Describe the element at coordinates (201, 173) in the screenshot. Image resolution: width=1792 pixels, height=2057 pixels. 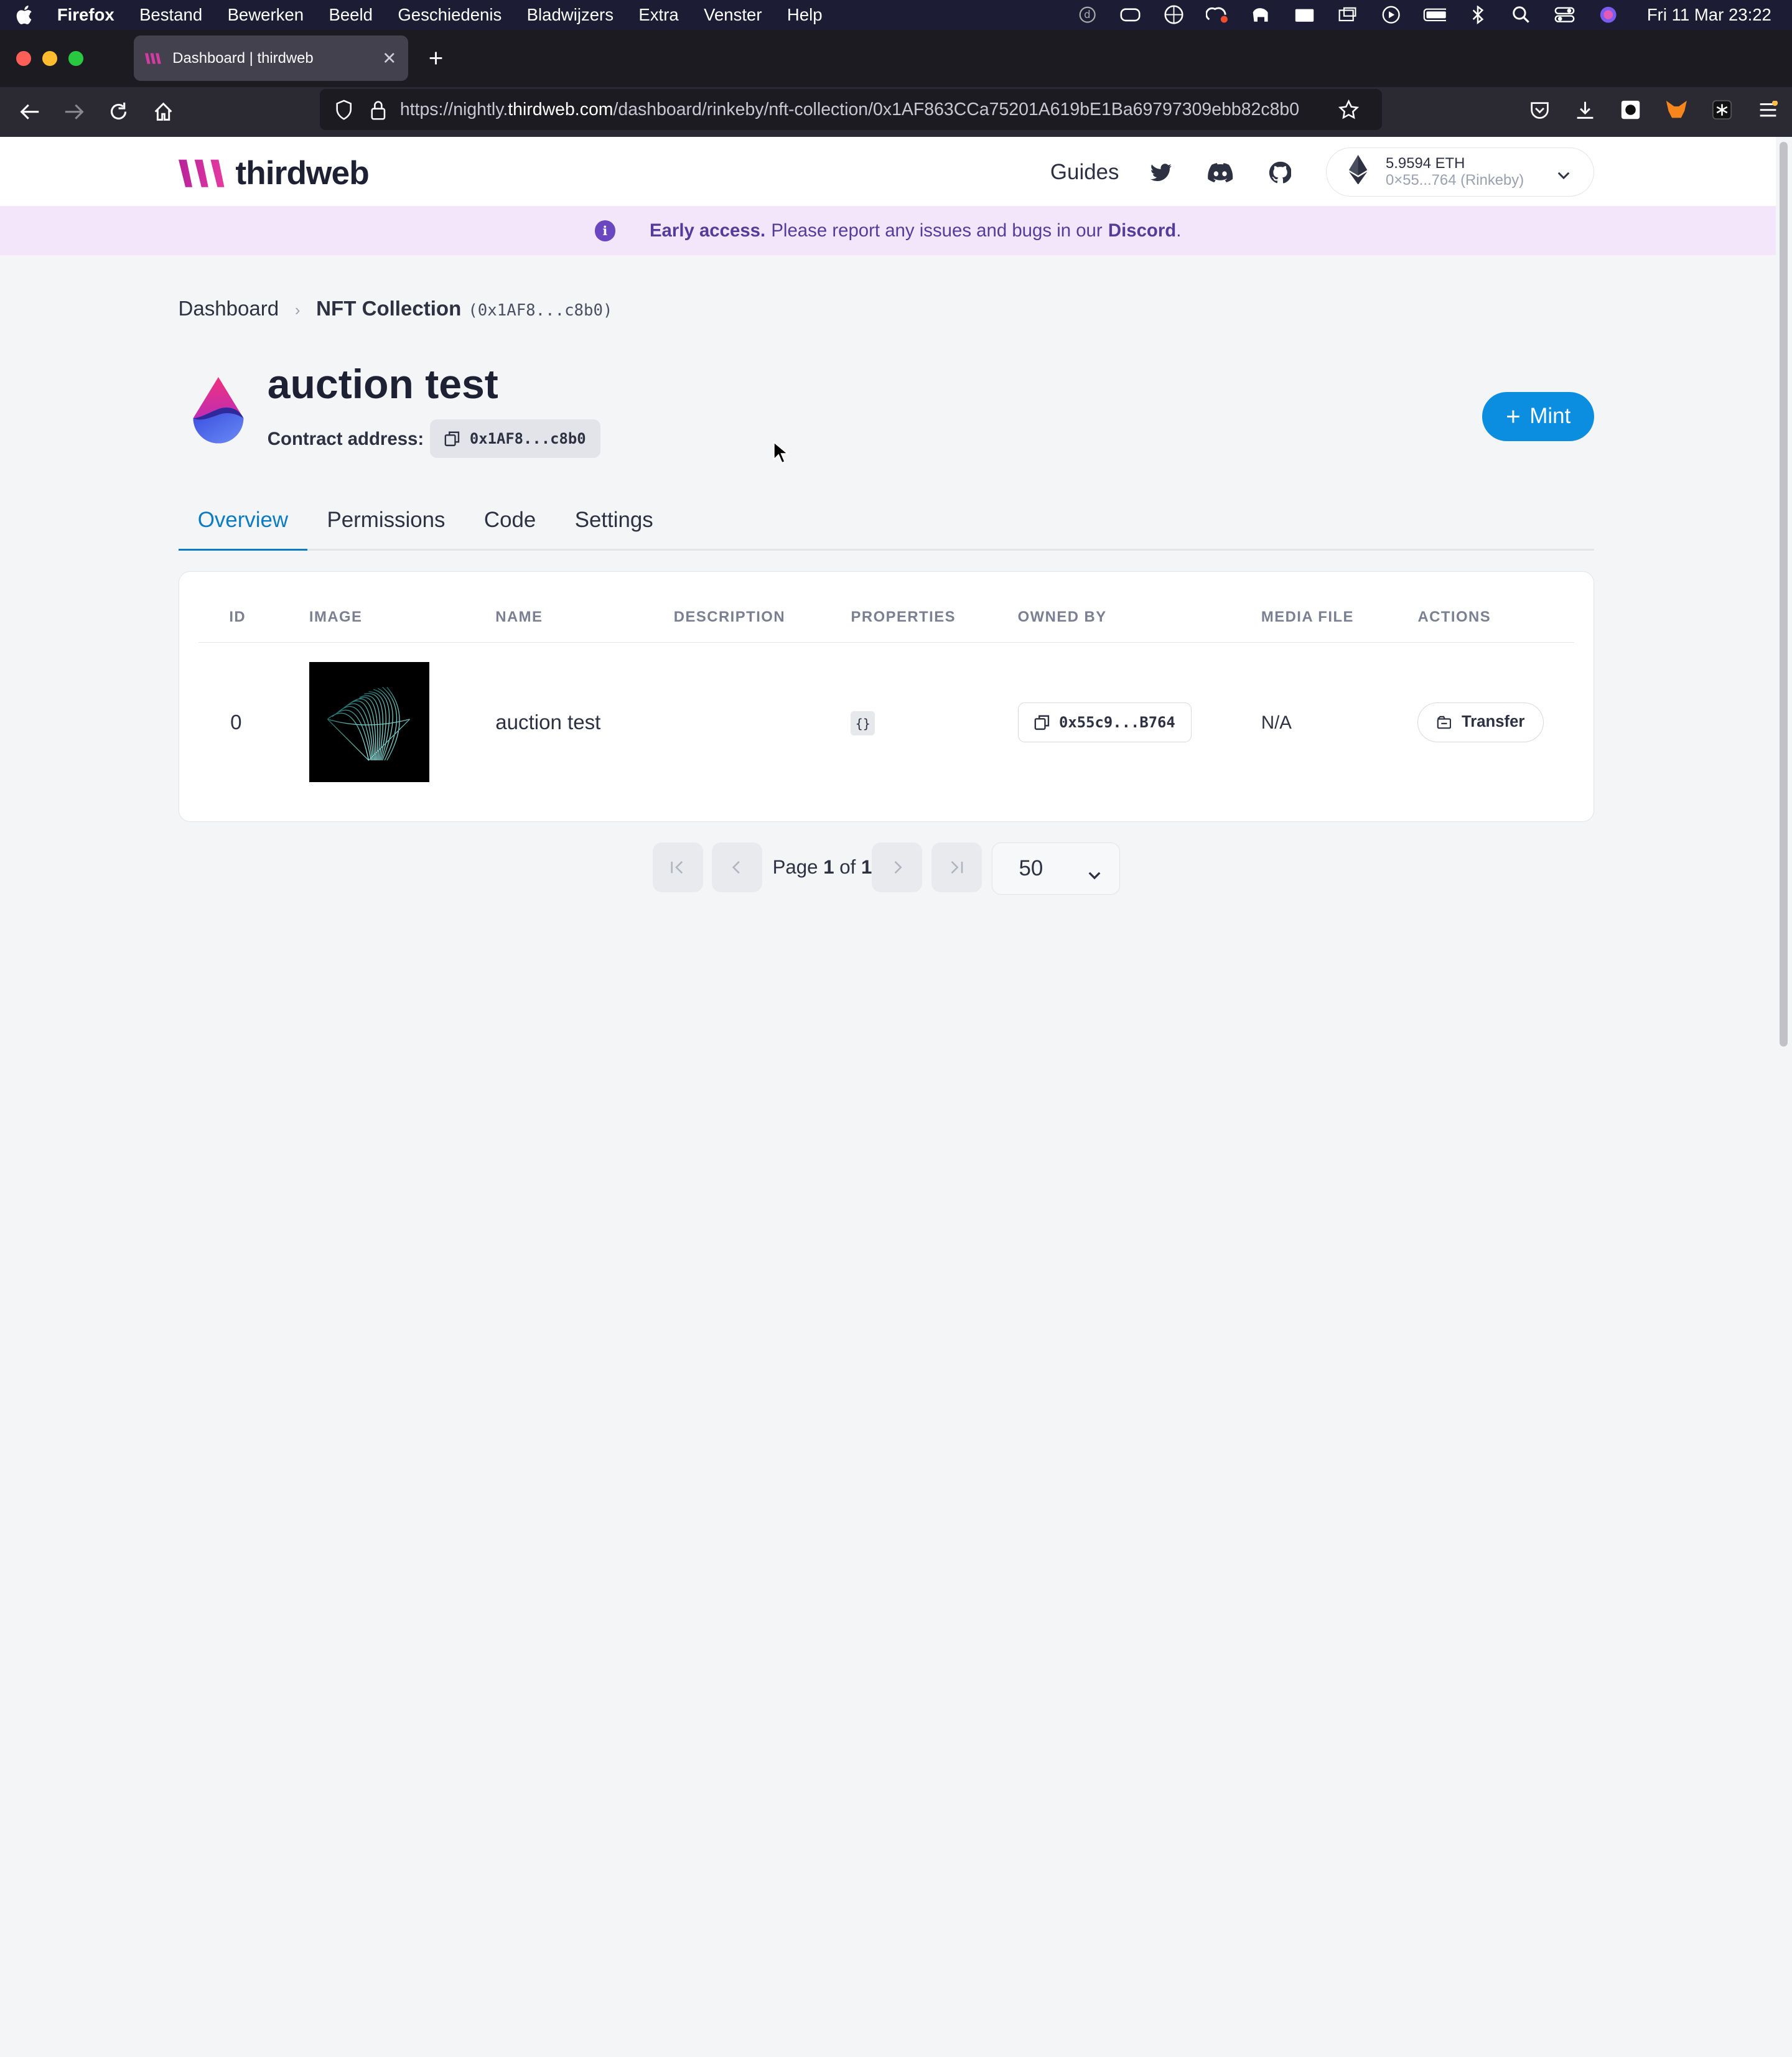
I see `thirdweb-logo-icon` at that location.